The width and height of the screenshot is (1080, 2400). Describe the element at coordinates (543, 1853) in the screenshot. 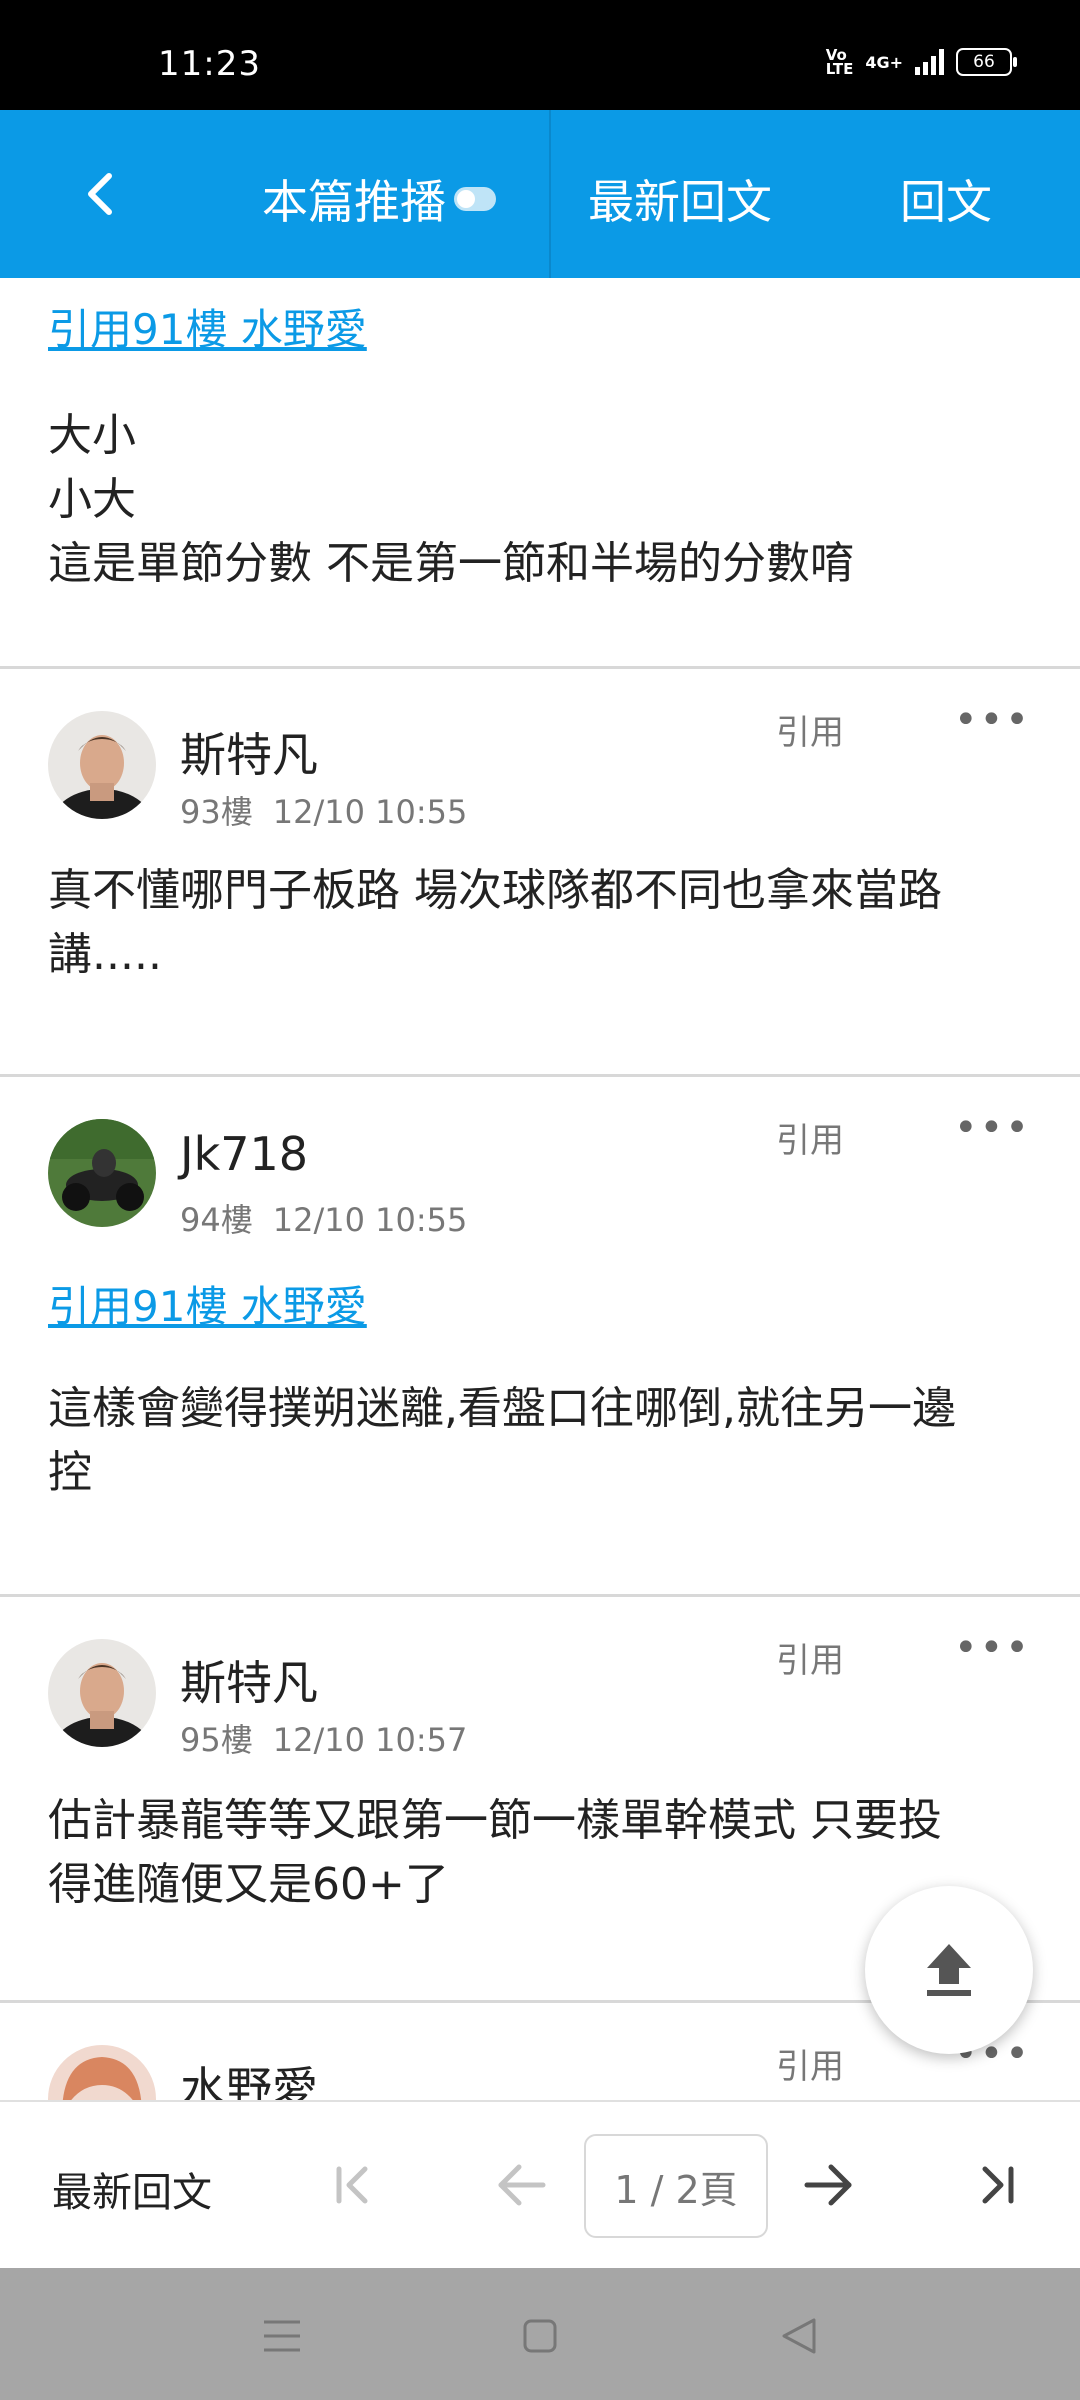

I see `post-body: 估計暴龍等等又跟第一節一樣單幹模式 只要投 得進隨便又是60+了` at that location.